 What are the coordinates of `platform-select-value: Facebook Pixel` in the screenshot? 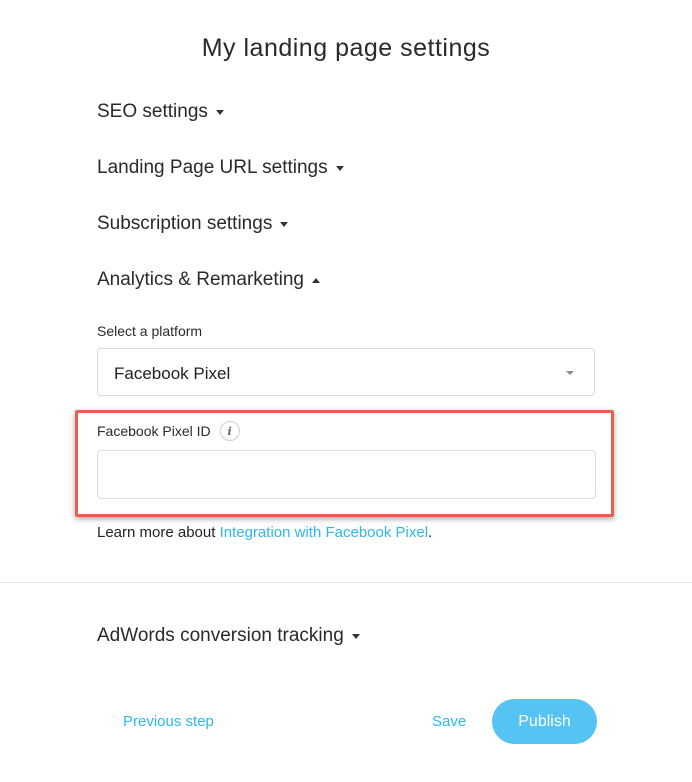 It's located at (172, 373).